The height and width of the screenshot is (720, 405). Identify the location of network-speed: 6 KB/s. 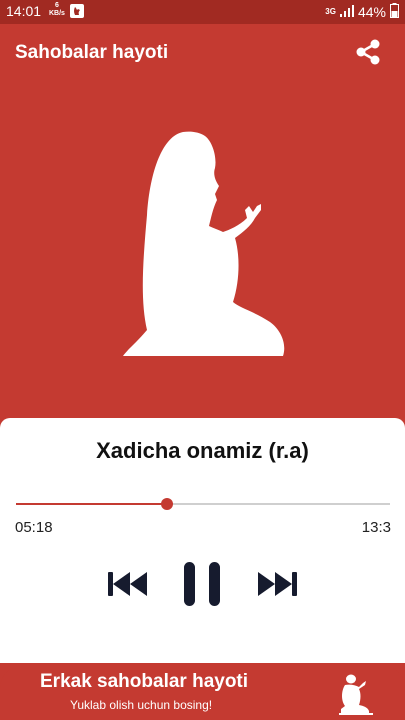
(57, 10).